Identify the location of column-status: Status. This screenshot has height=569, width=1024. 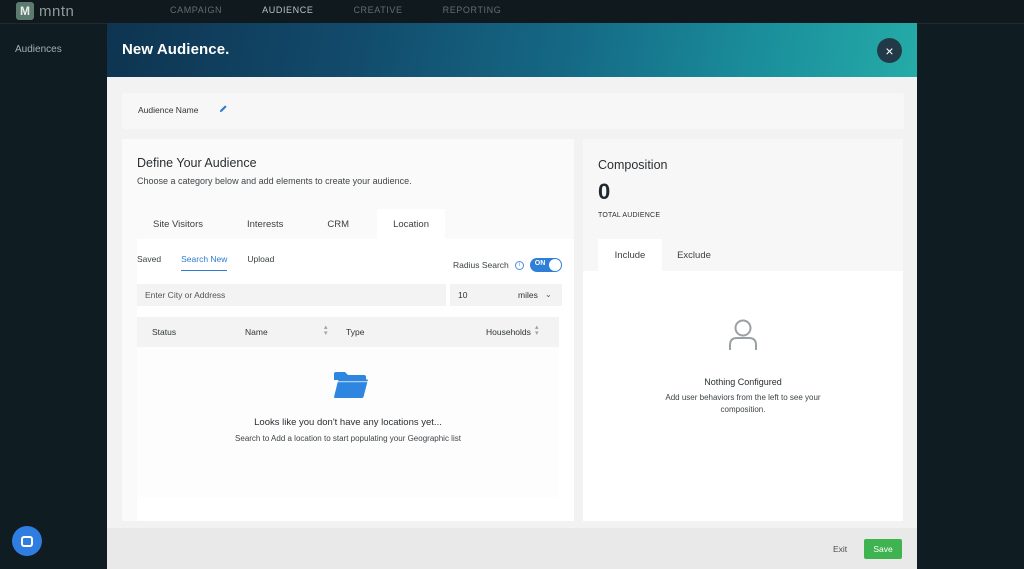
(164, 332).